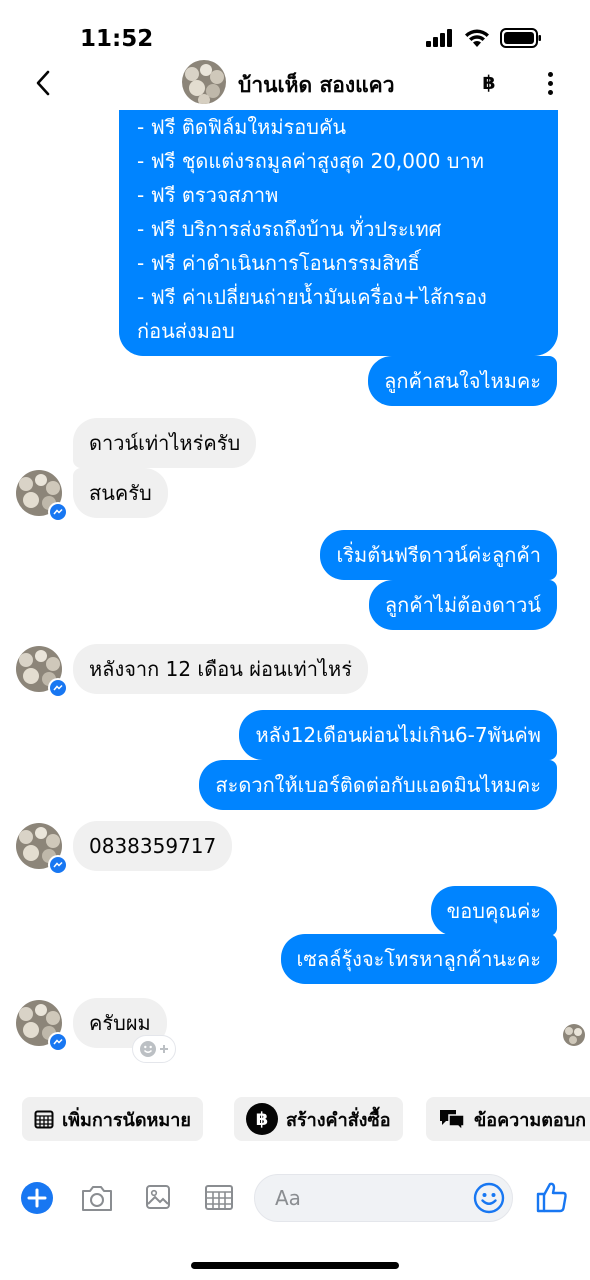 This screenshot has height=1280, width=590. I want to click on add-button, so click(37, 1198).